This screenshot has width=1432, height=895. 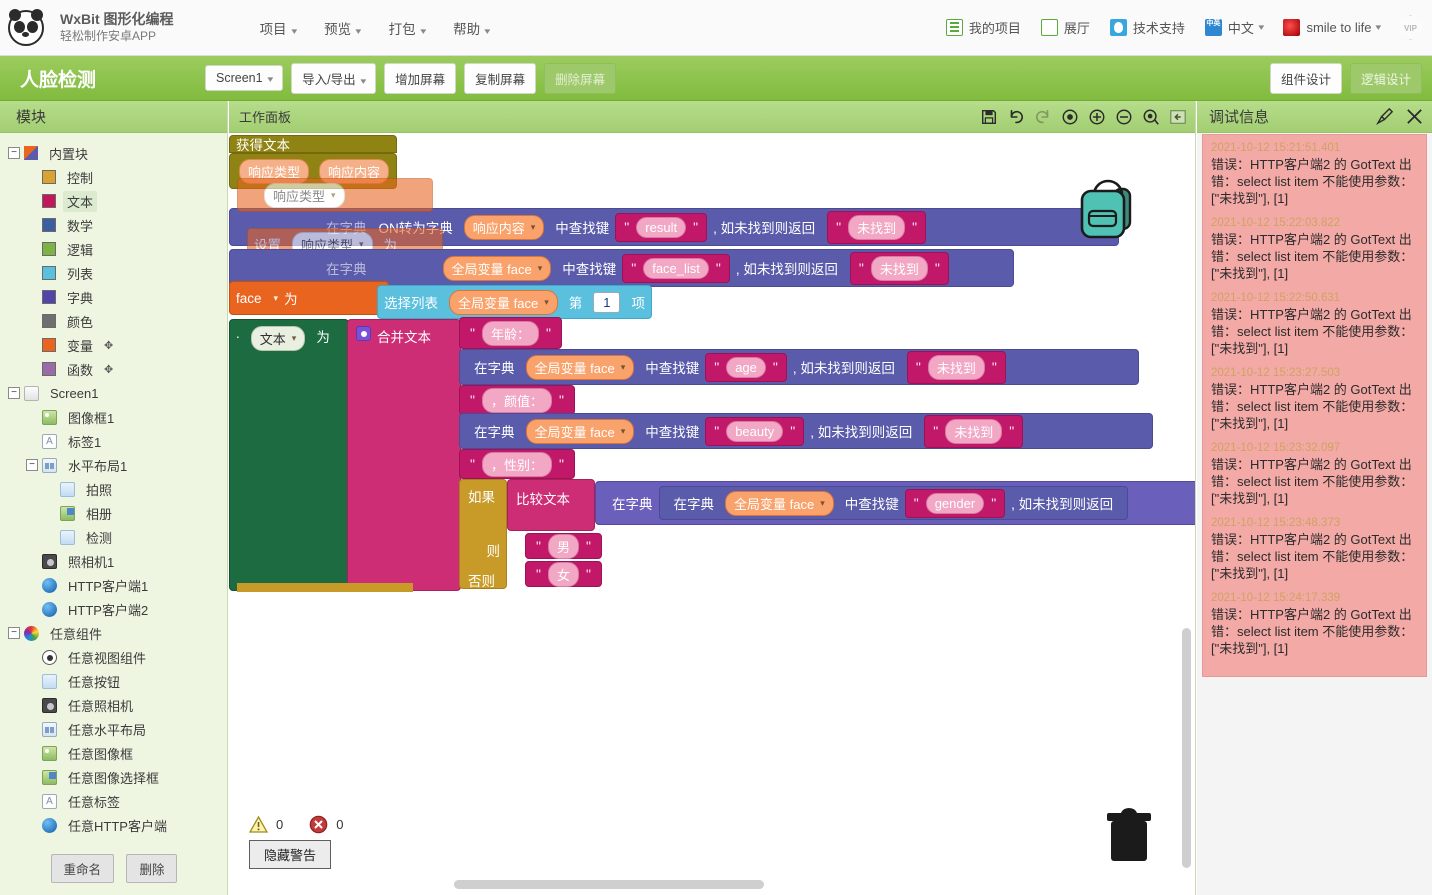 I want to click on block-text-property: 文本 ▾, so click(x=278, y=338).